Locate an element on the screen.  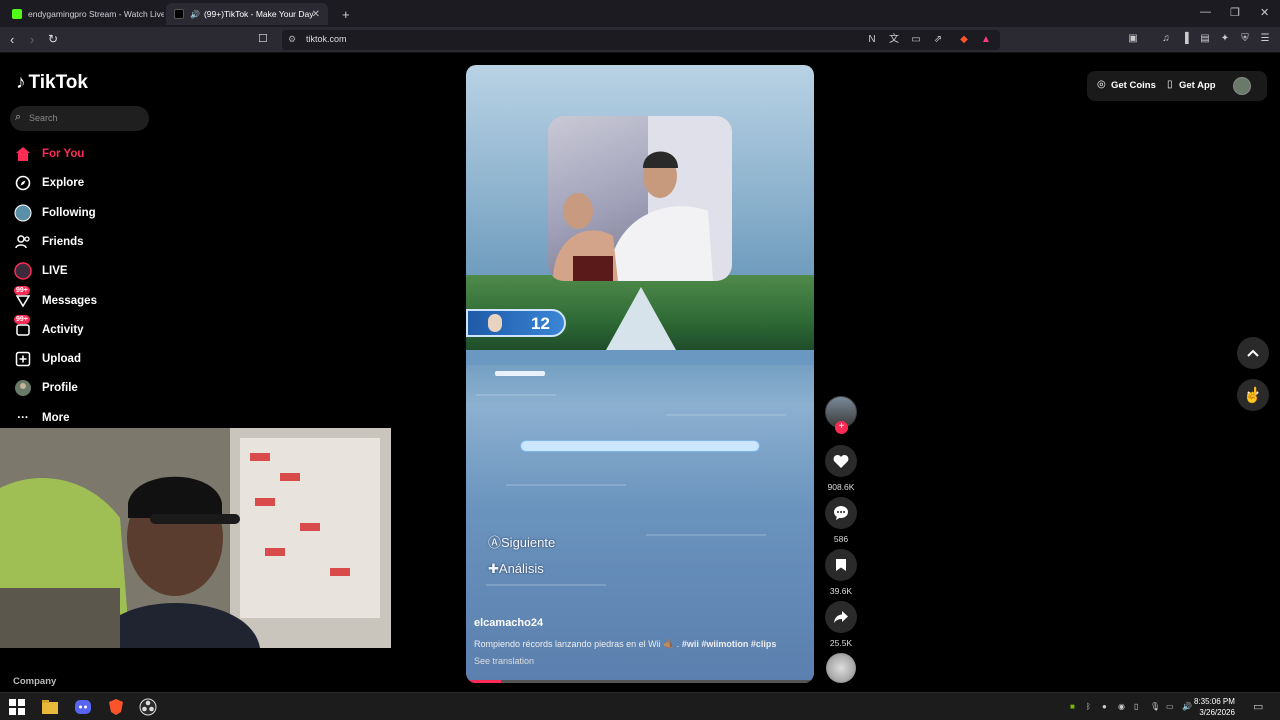
sidebar-item-live: LIVE is located at coordinates (41, 271).